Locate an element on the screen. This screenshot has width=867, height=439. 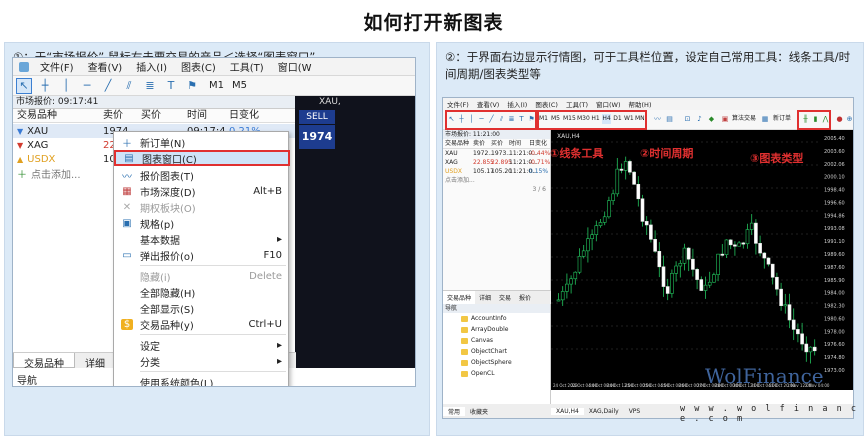
trendline-icon: ╱ is located at coordinates (108, 86).